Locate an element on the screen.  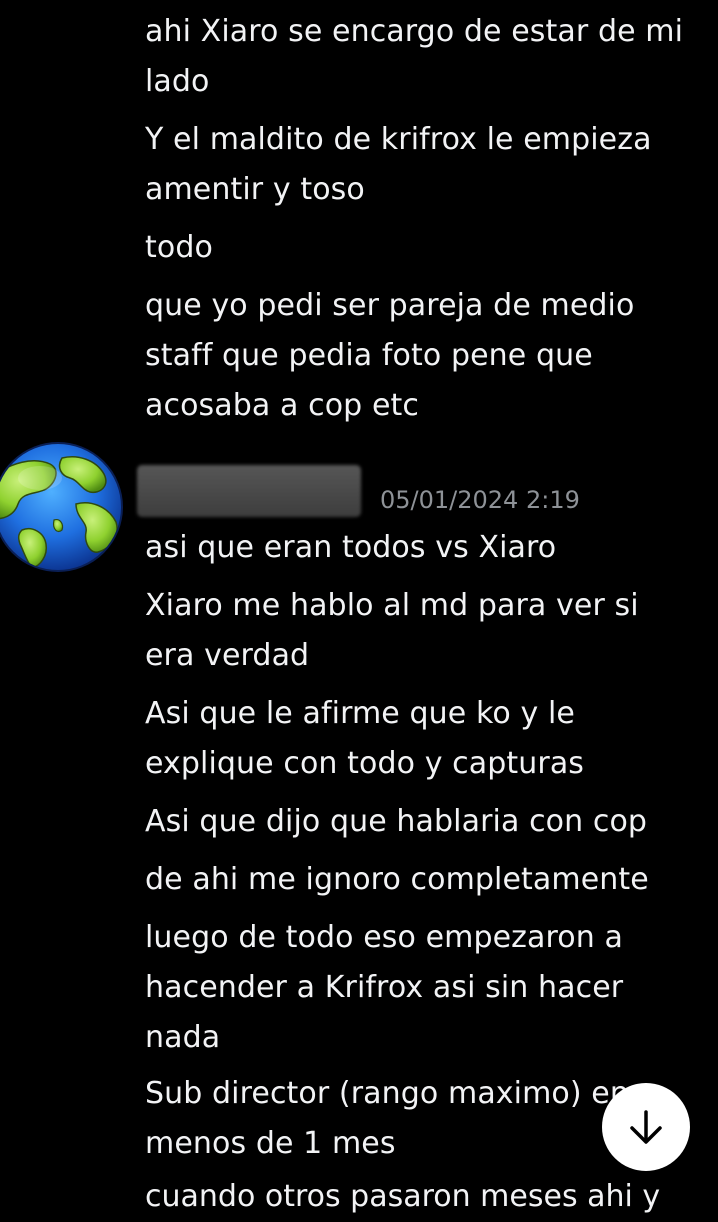
globe-earth-icon is located at coordinates (61, 507).